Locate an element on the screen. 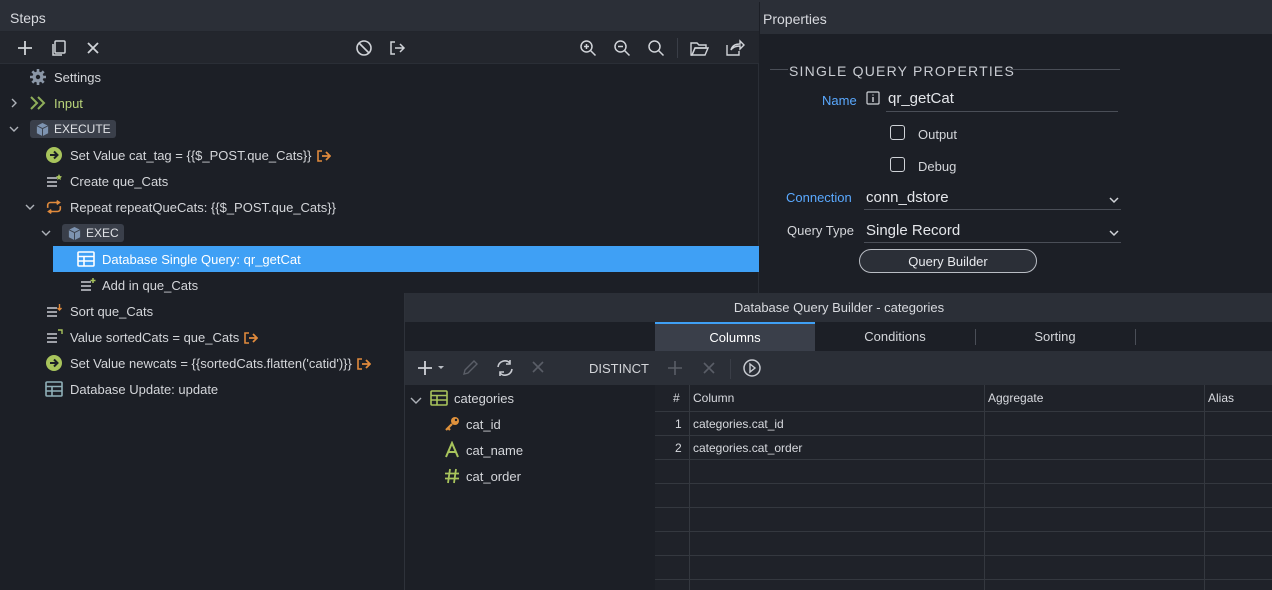  output-label: Output is located at coordinates (938, 134).